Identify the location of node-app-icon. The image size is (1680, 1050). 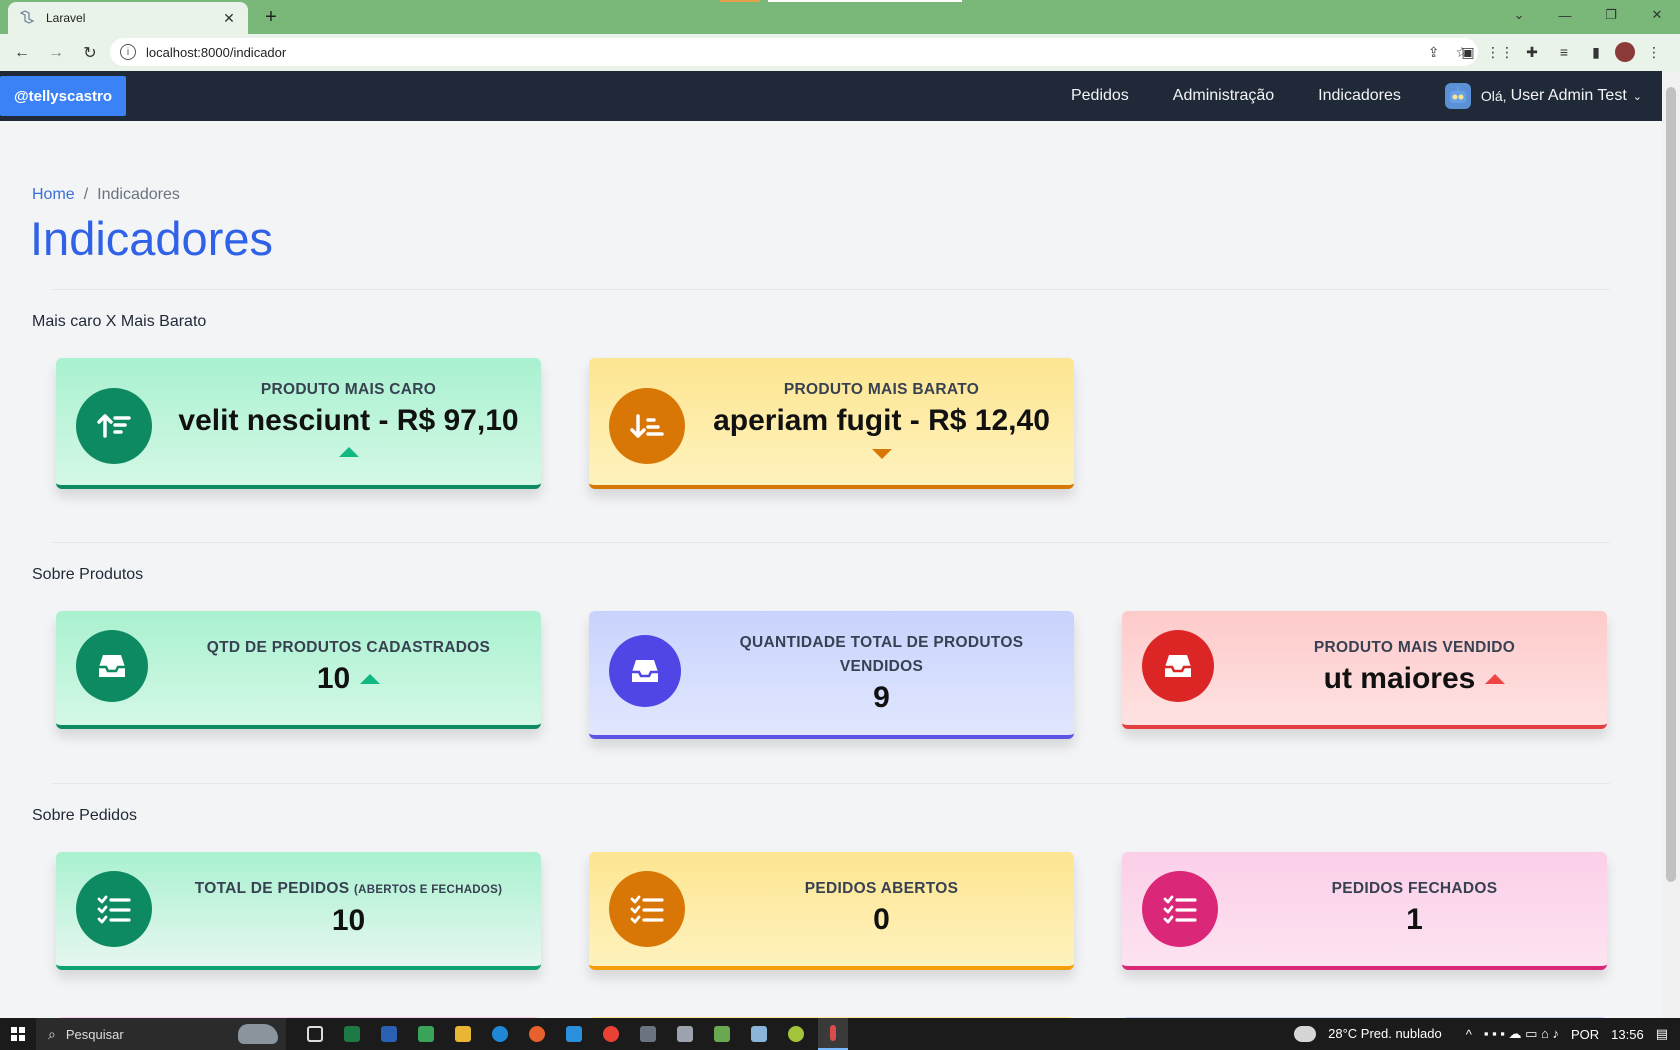
(796, 1034).